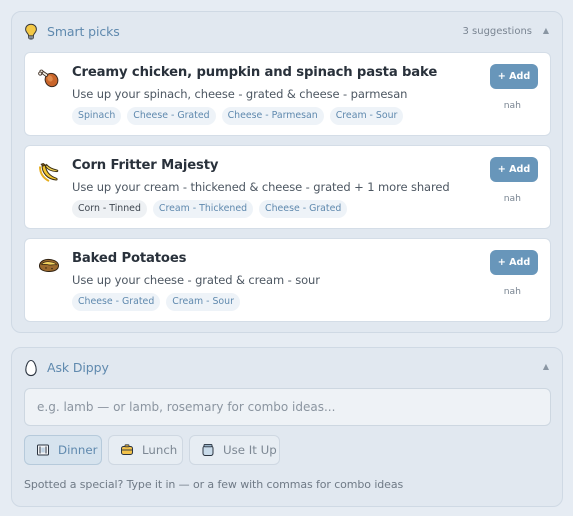  Describe the element at coordinates (145, 165) in the screenshot. I see `recipe-title: Corn Fritter Majesty` at that location.